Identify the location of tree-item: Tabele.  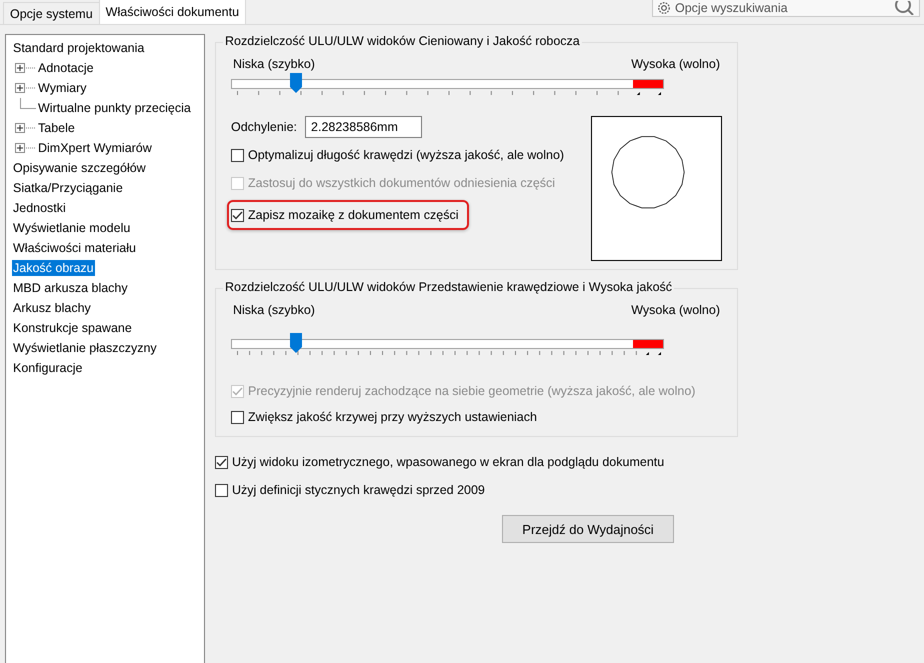
(56, 128).